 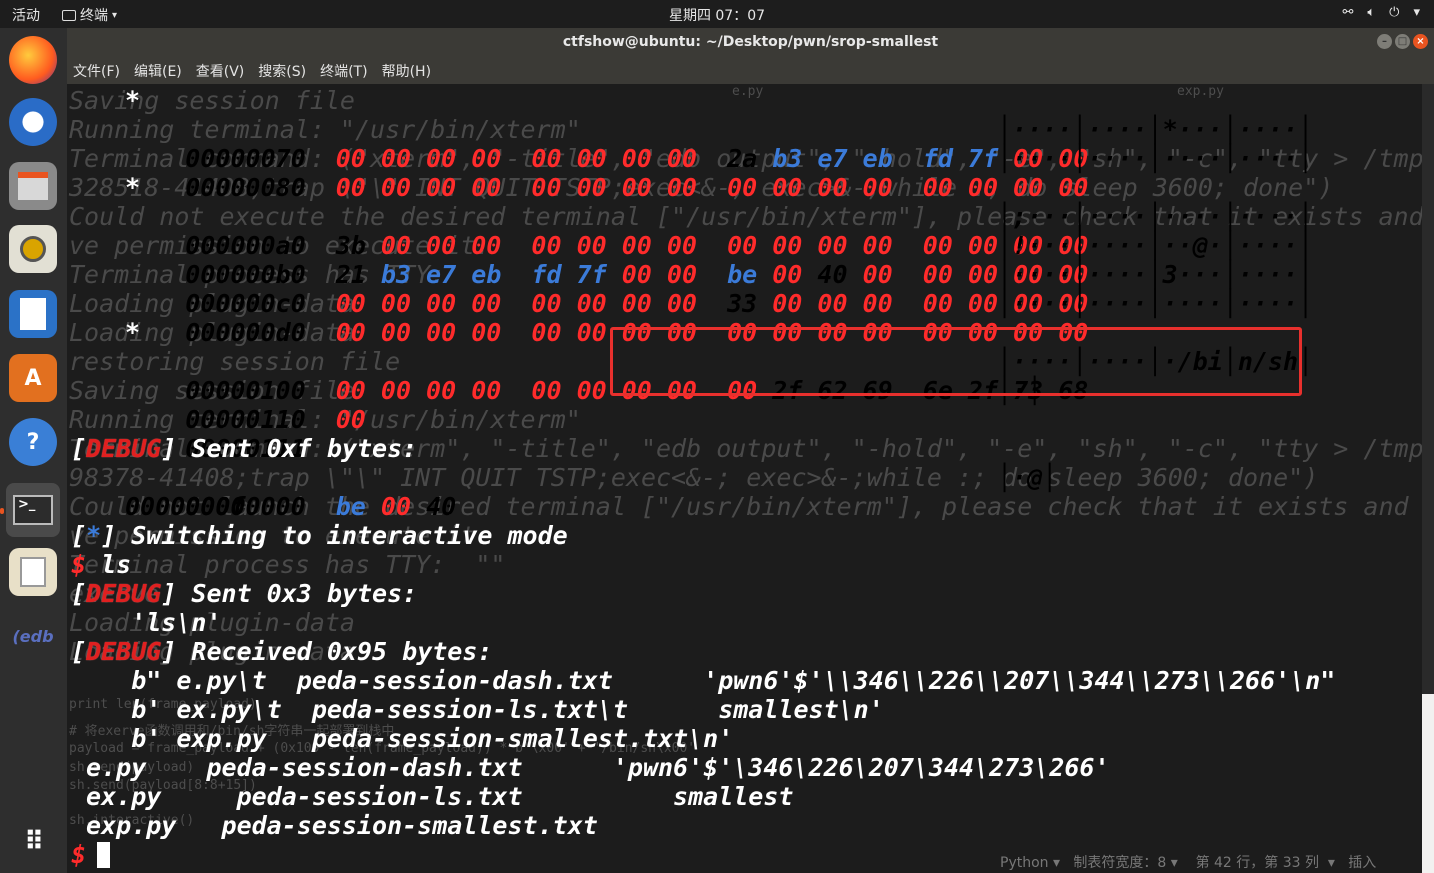 I want to click on hexdump-ascii: │·@│, so click(x=1027, y=477).